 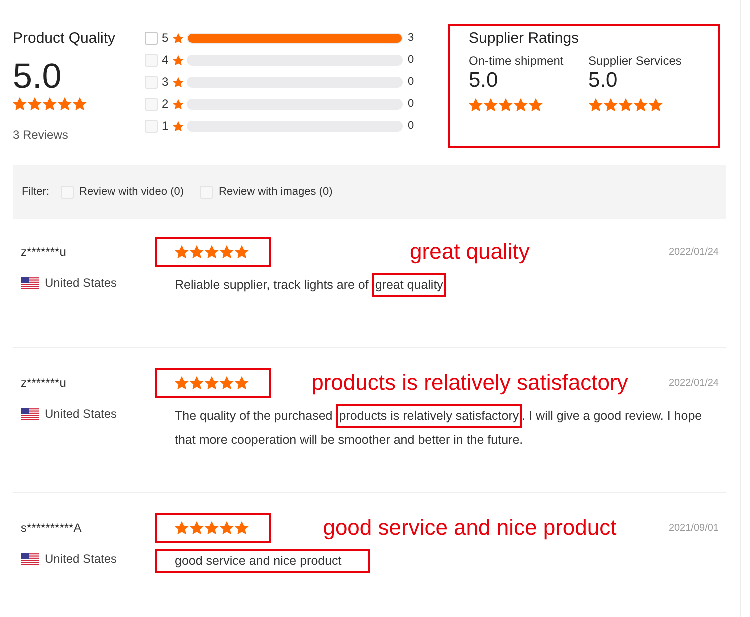 I want to click on annotation-text: great quality, so click(x=470, y=252).